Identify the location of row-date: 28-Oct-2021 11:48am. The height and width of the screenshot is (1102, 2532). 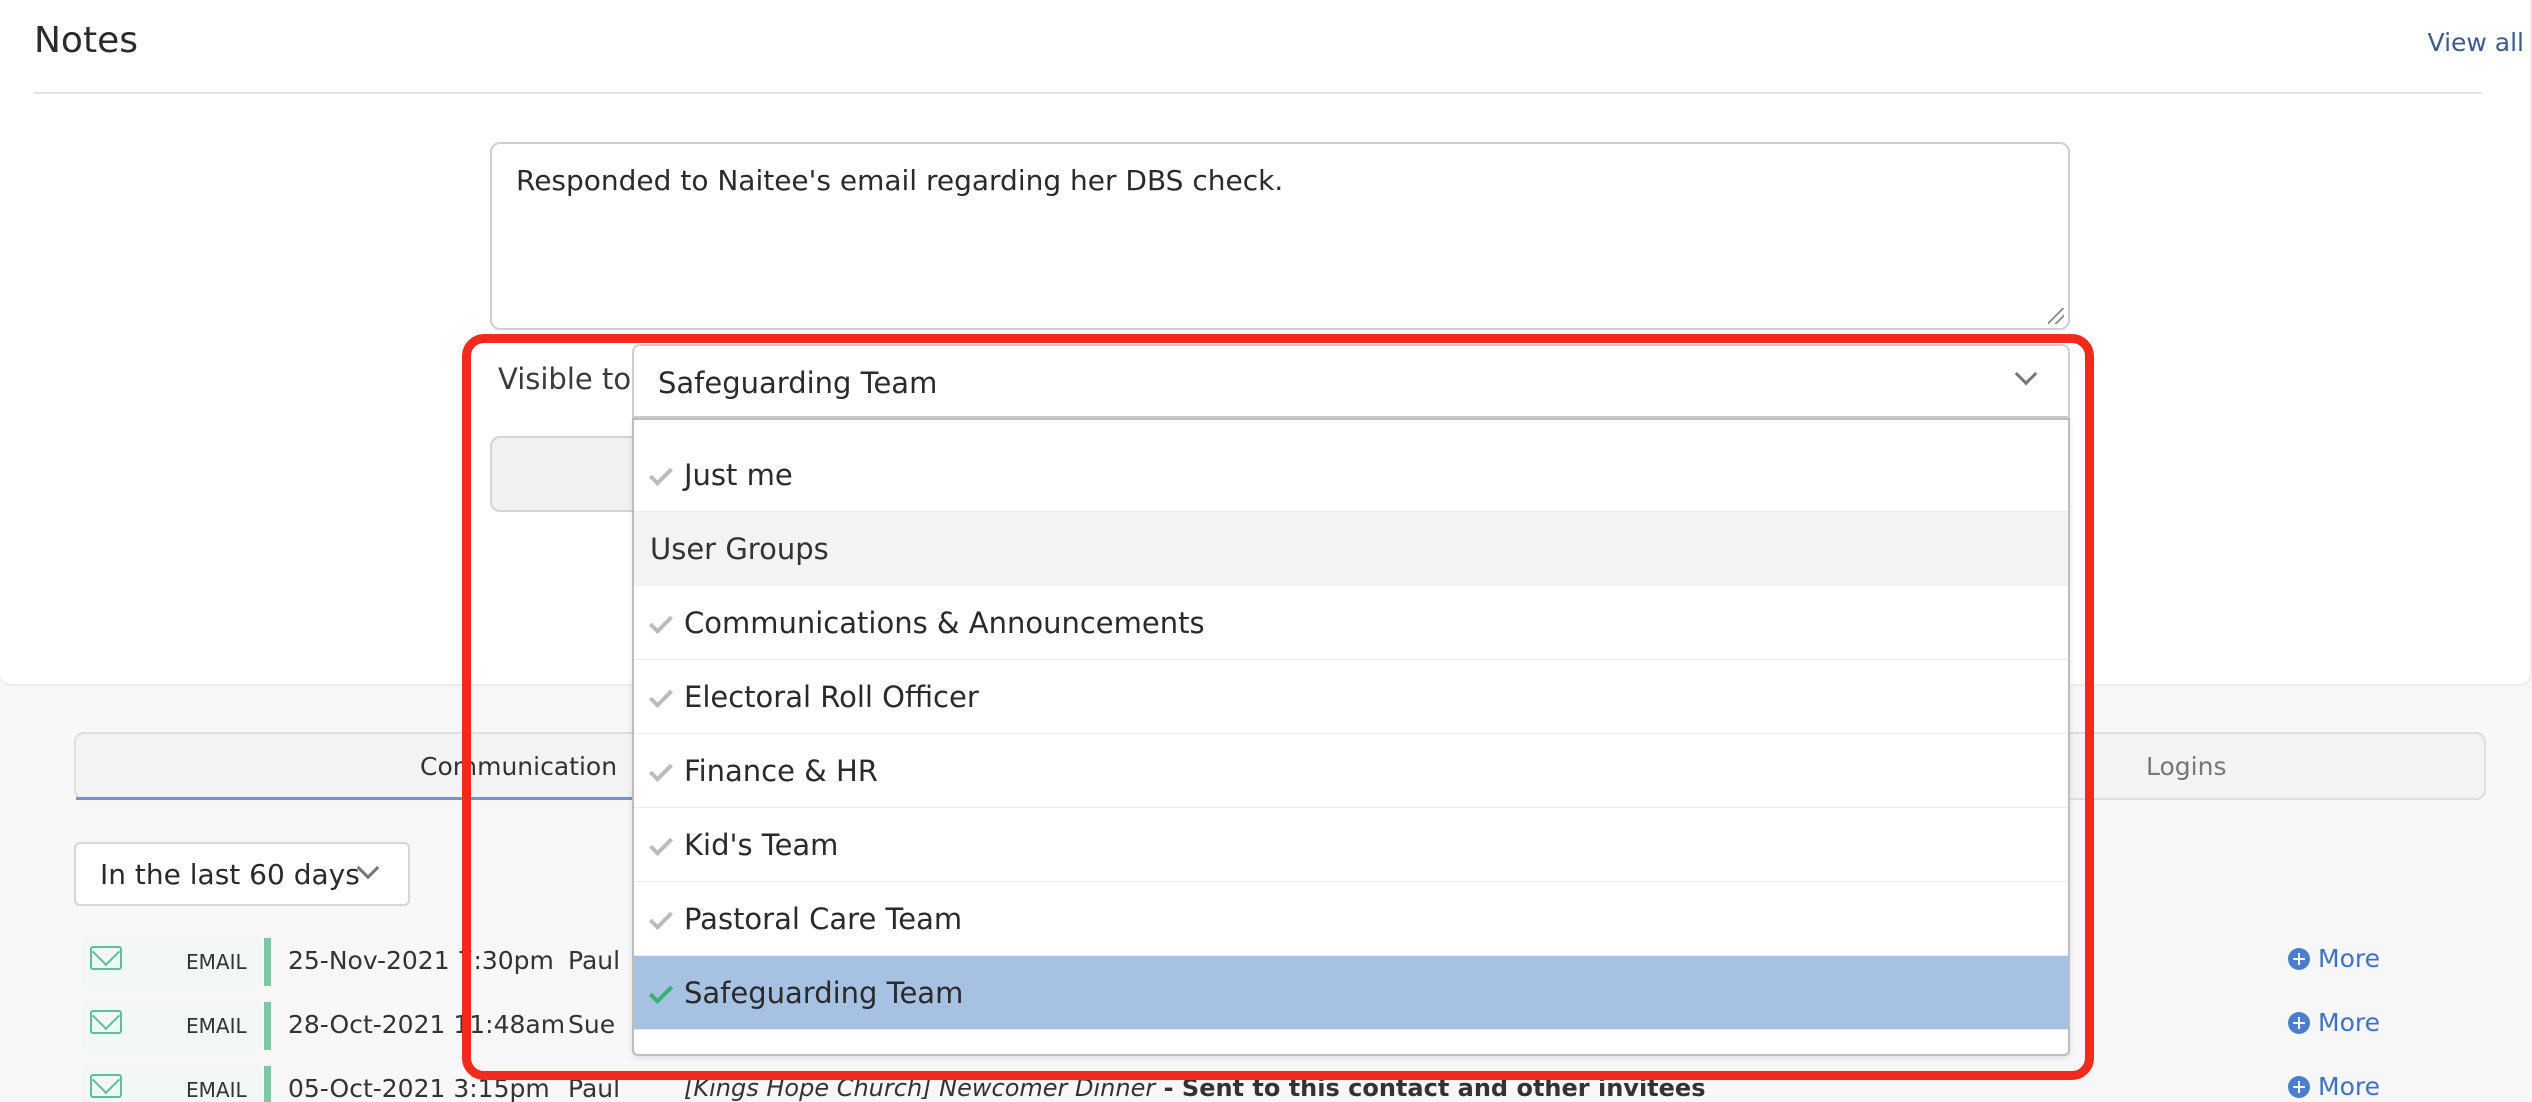
(427, 1024).